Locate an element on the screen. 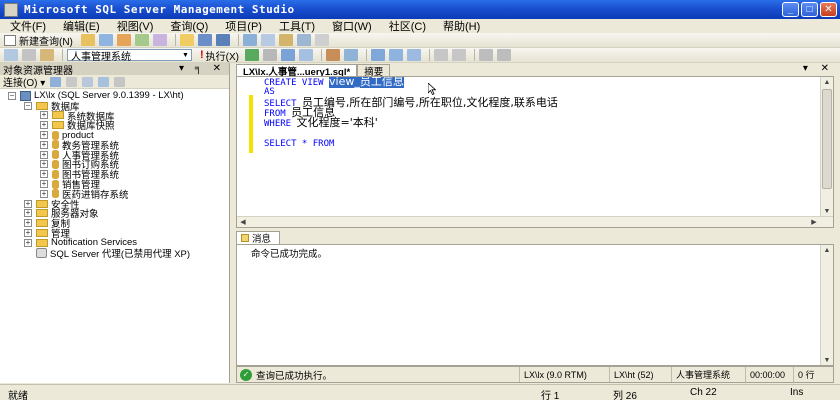  query-designer-icon is located at coordinates (306, 55).